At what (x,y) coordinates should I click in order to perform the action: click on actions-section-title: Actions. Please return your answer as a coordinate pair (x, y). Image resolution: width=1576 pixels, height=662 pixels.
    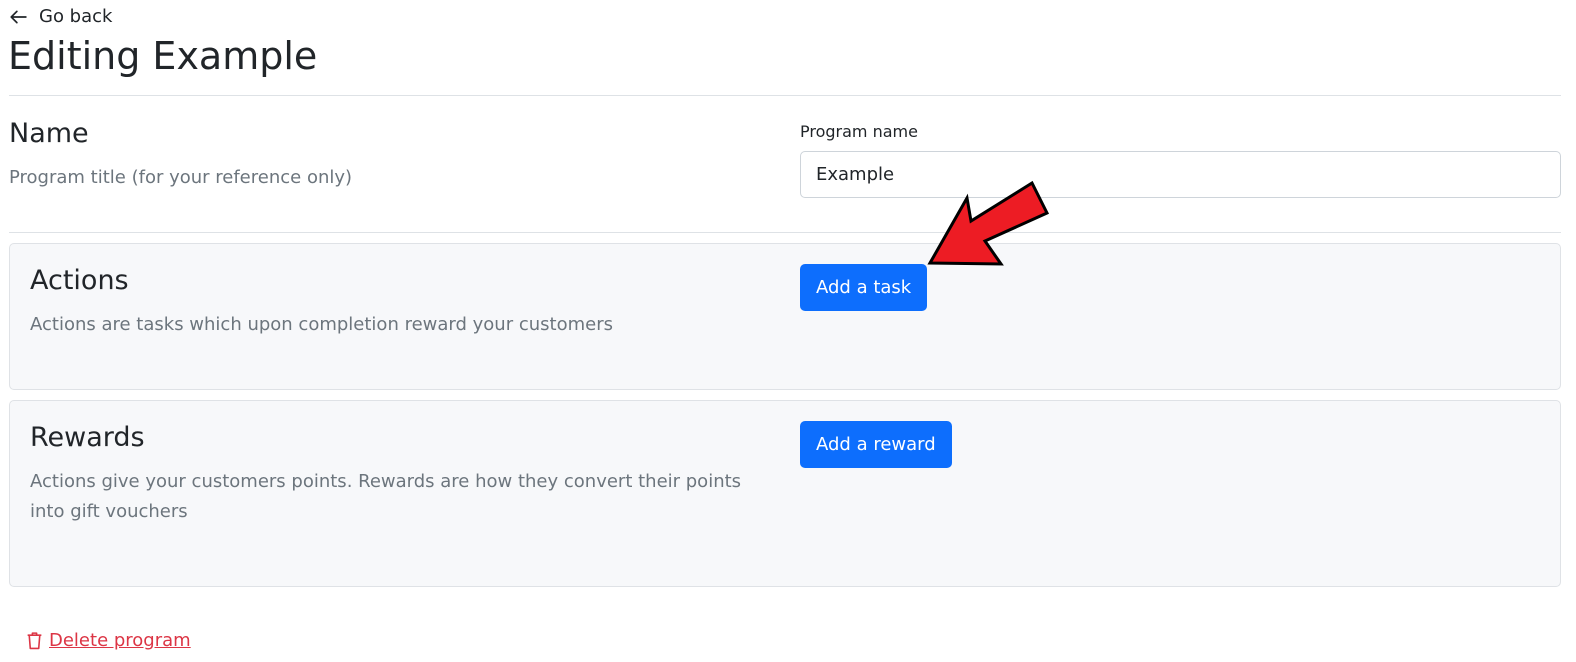
    Looking at the image, I should click on (79, 280).